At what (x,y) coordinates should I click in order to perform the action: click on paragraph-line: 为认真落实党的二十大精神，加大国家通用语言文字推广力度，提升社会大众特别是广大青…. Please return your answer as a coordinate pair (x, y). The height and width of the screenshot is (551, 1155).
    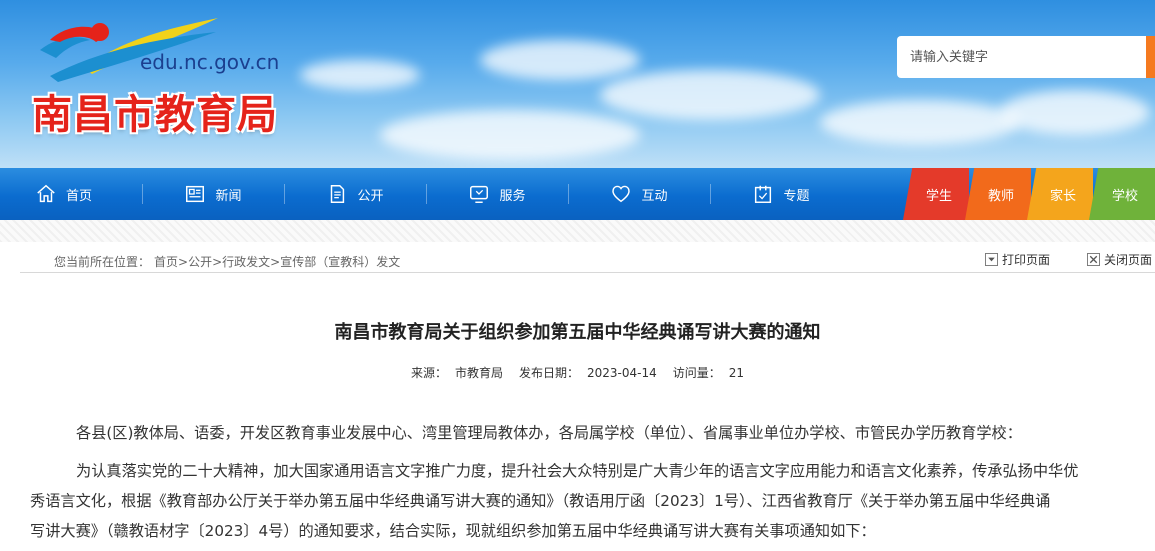
    Looking at the image, I should click on (577, 471).